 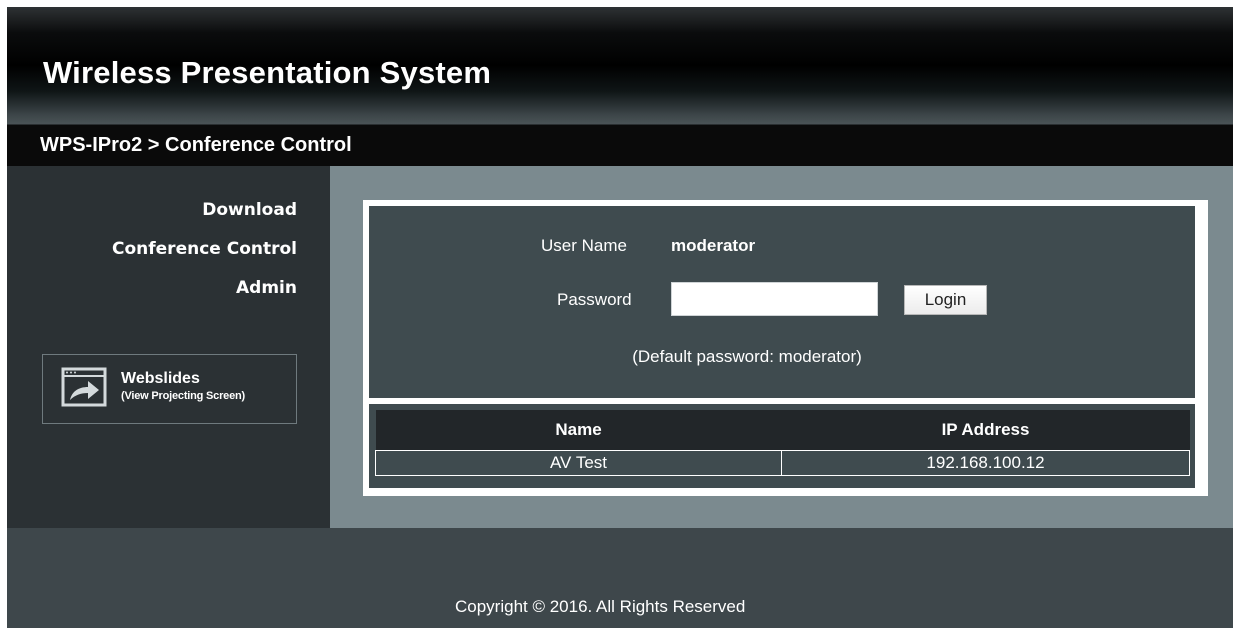 I want to click on cell-ip-address: 192.168.100.12, so click(x=985, y=463).